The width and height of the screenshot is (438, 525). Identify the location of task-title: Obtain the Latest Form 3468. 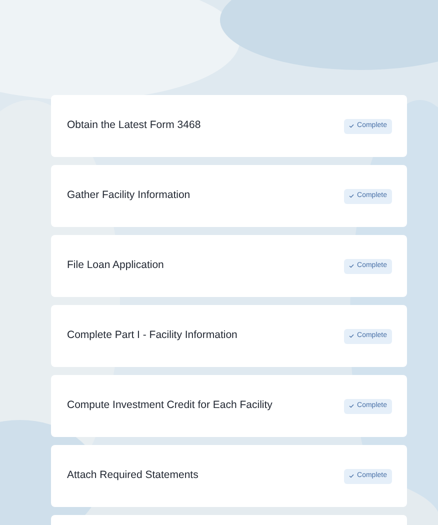
(134, 126).